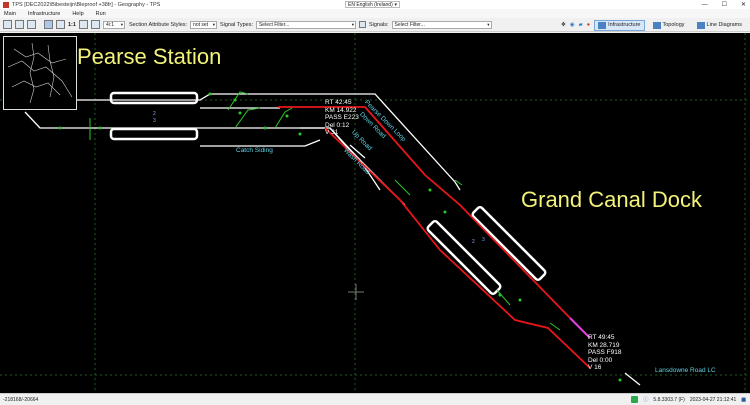 Image resolution: width=750 pixels, height=405 pixels. What do you see at coordinates (353, 166) in the screenshot?
I see `track-up-road` at bounding box center [353, 166].